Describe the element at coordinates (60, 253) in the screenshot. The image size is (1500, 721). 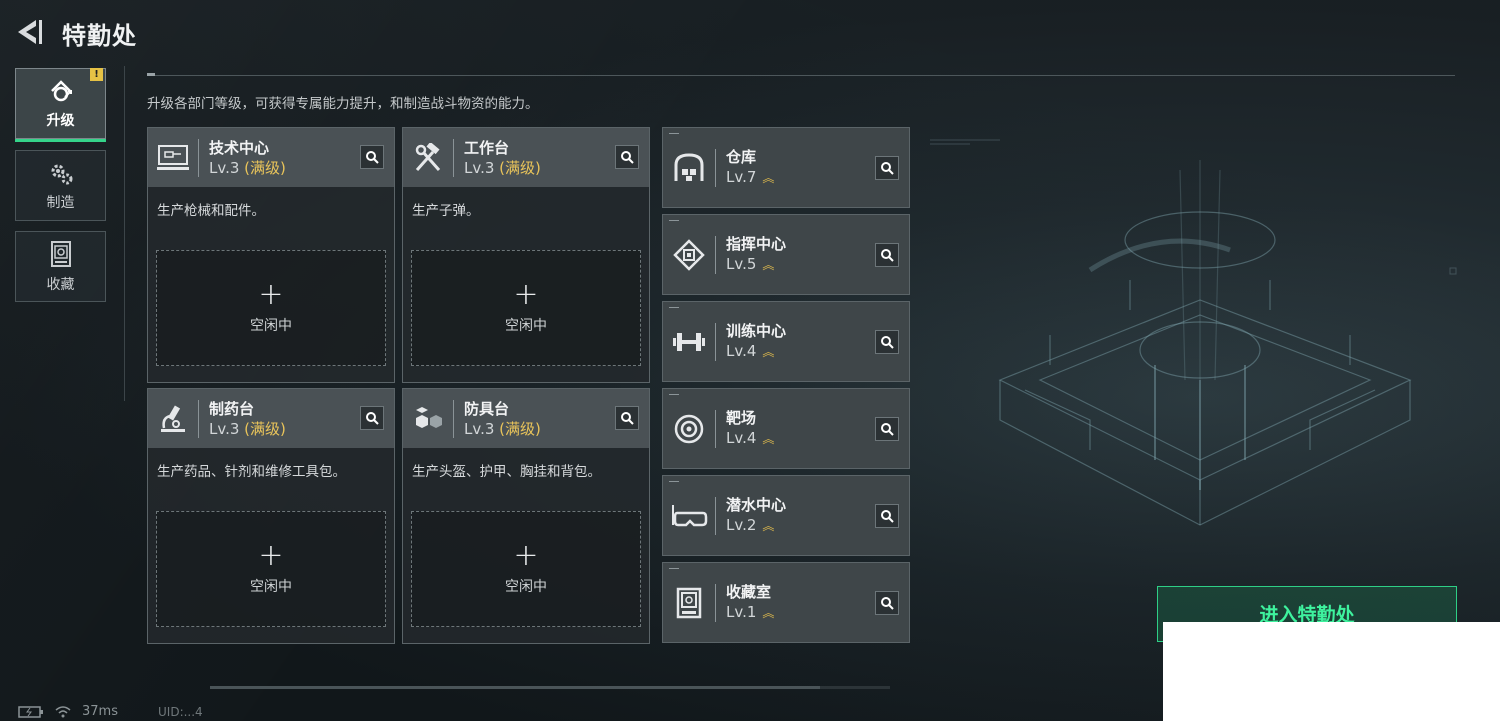
I see `vault-icon` at that location.